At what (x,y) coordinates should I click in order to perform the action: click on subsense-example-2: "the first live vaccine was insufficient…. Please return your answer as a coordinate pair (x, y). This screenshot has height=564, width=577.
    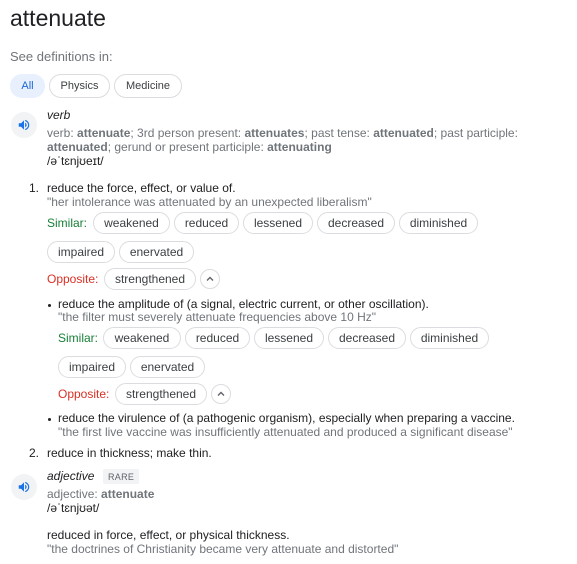
    Looking at the image, I should click on (285, 432).